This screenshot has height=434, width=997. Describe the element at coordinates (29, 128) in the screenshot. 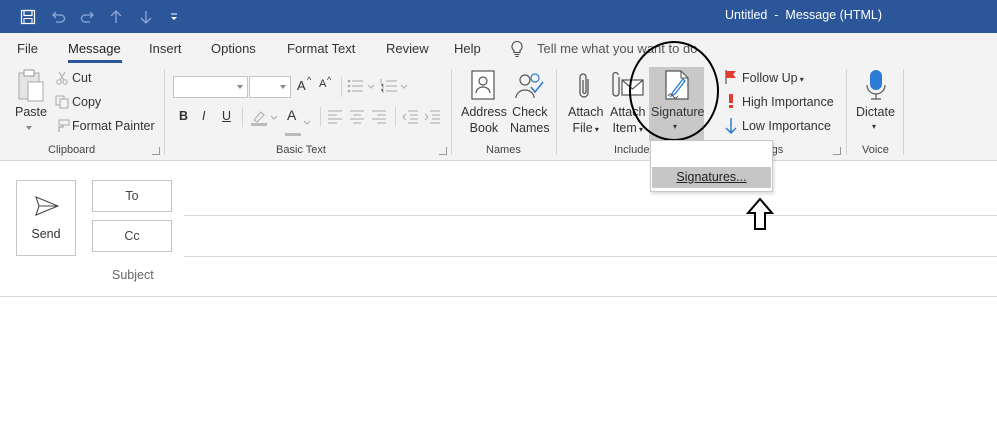

I see `paste-caret-icon` at that location.